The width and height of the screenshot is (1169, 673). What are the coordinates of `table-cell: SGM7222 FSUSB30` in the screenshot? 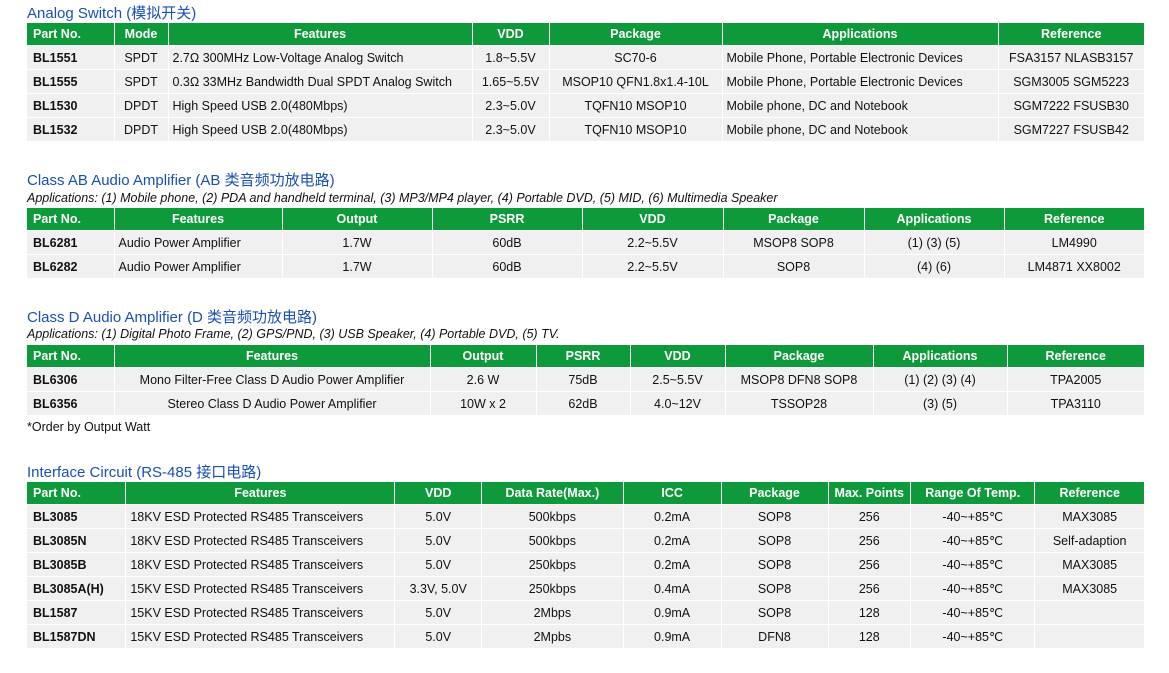 It's located at (1070, 105).